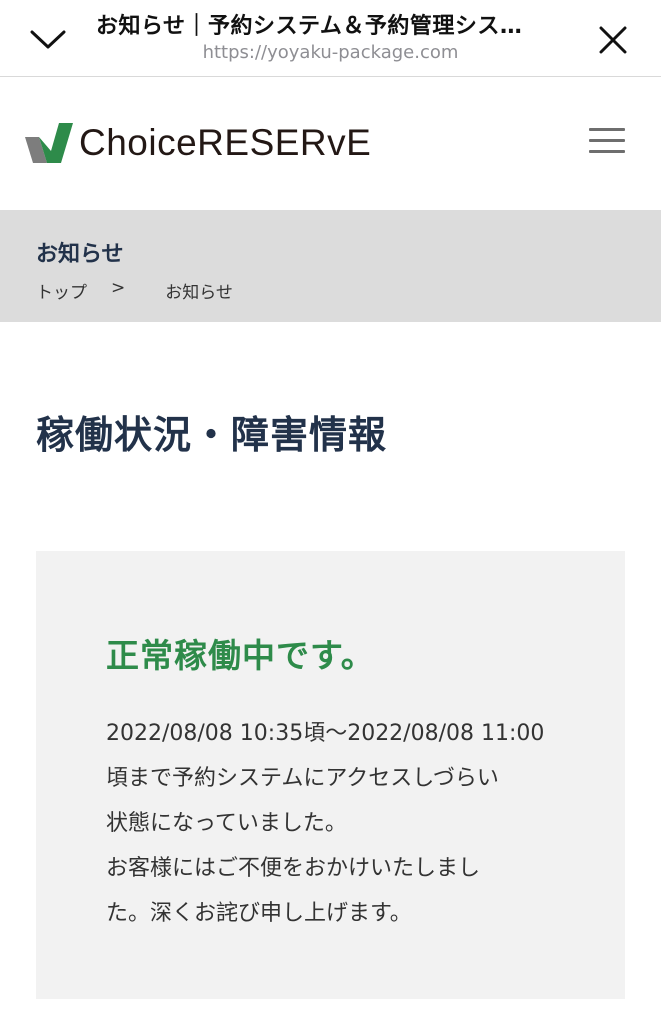 Image resolution: width=661 pixels, height=1024 pixels. Describe the element at coordinates (134, 290) in the screenshot. I see `breadcrumb: トップ > お知らせ` at that location.